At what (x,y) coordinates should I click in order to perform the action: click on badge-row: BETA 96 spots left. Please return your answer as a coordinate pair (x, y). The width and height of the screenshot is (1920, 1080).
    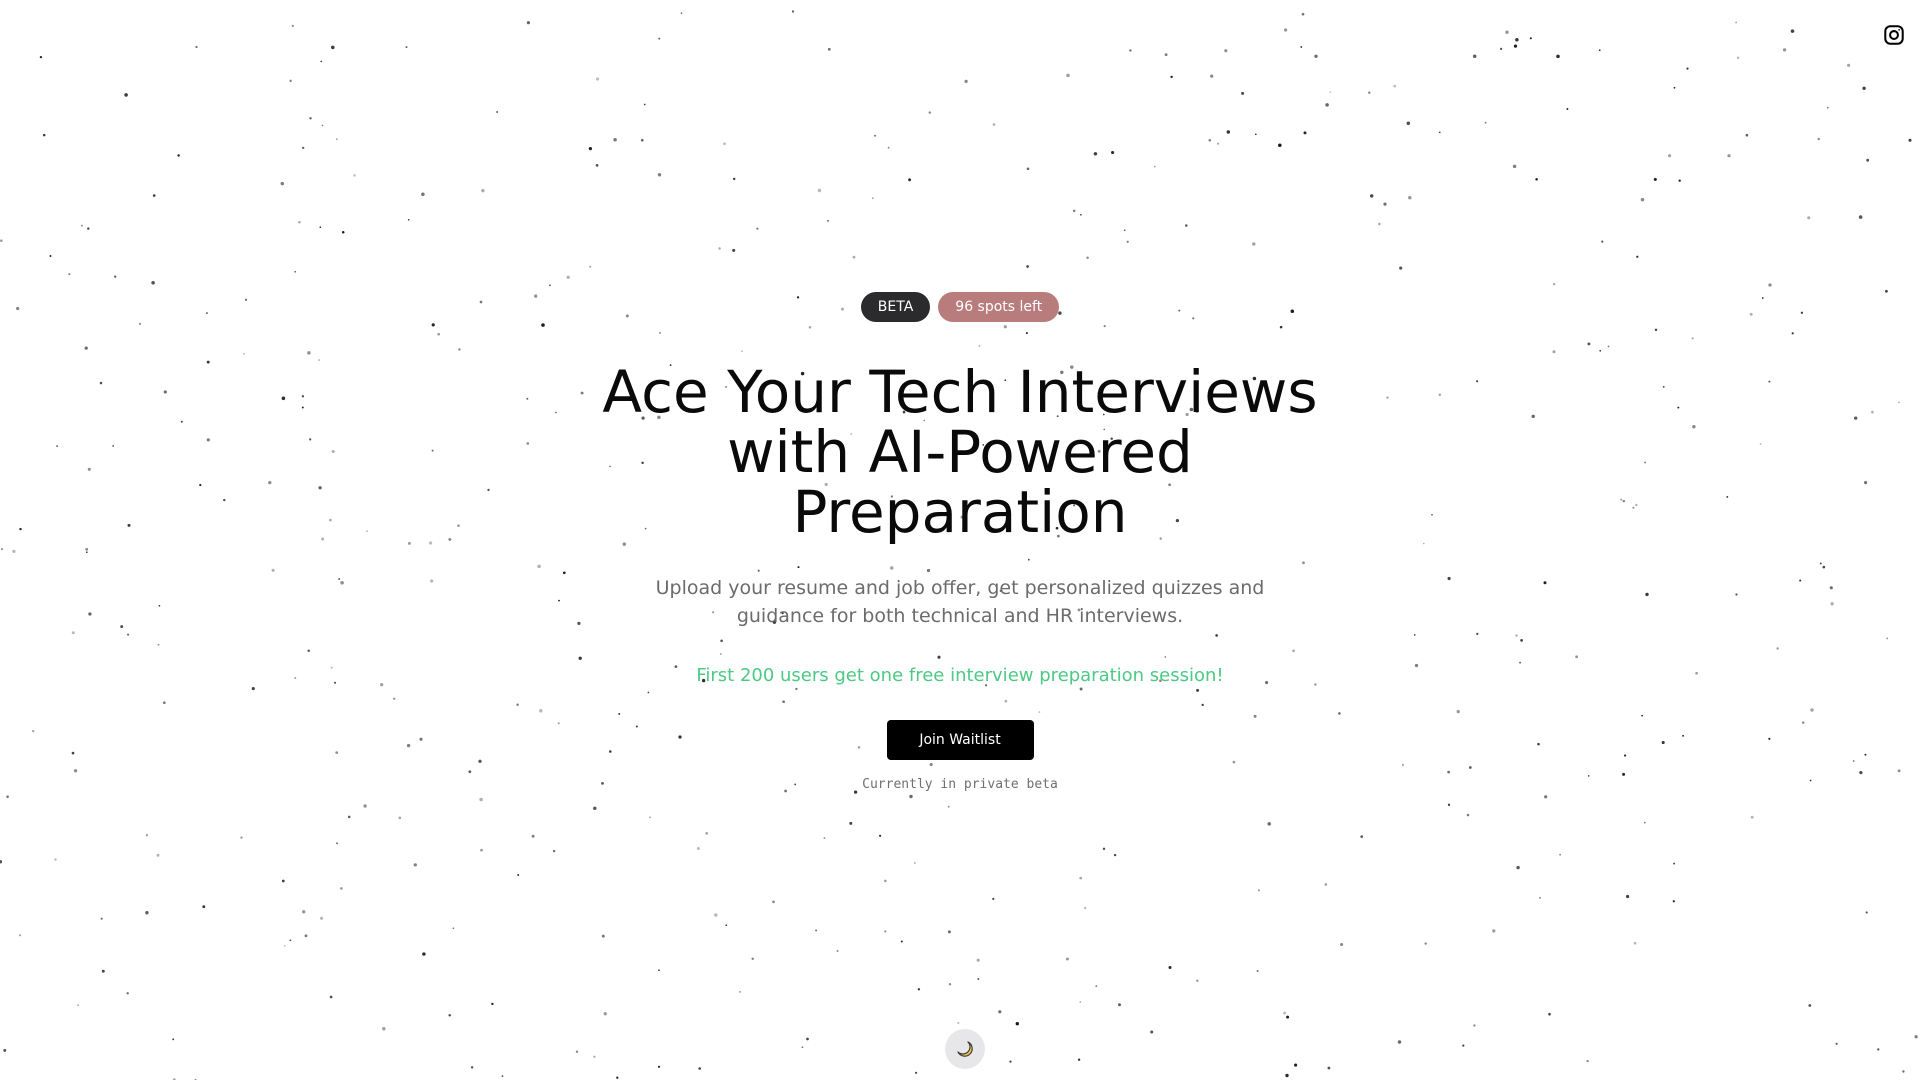
    Looking at the image, I should click on (960, 307).